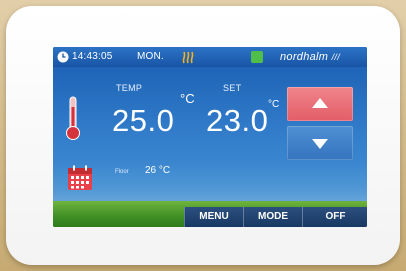 The image size is (406, 271). Describe the element at coordinates (122, 172) in the screenshot. I see `floor-label: Floor` at that location.